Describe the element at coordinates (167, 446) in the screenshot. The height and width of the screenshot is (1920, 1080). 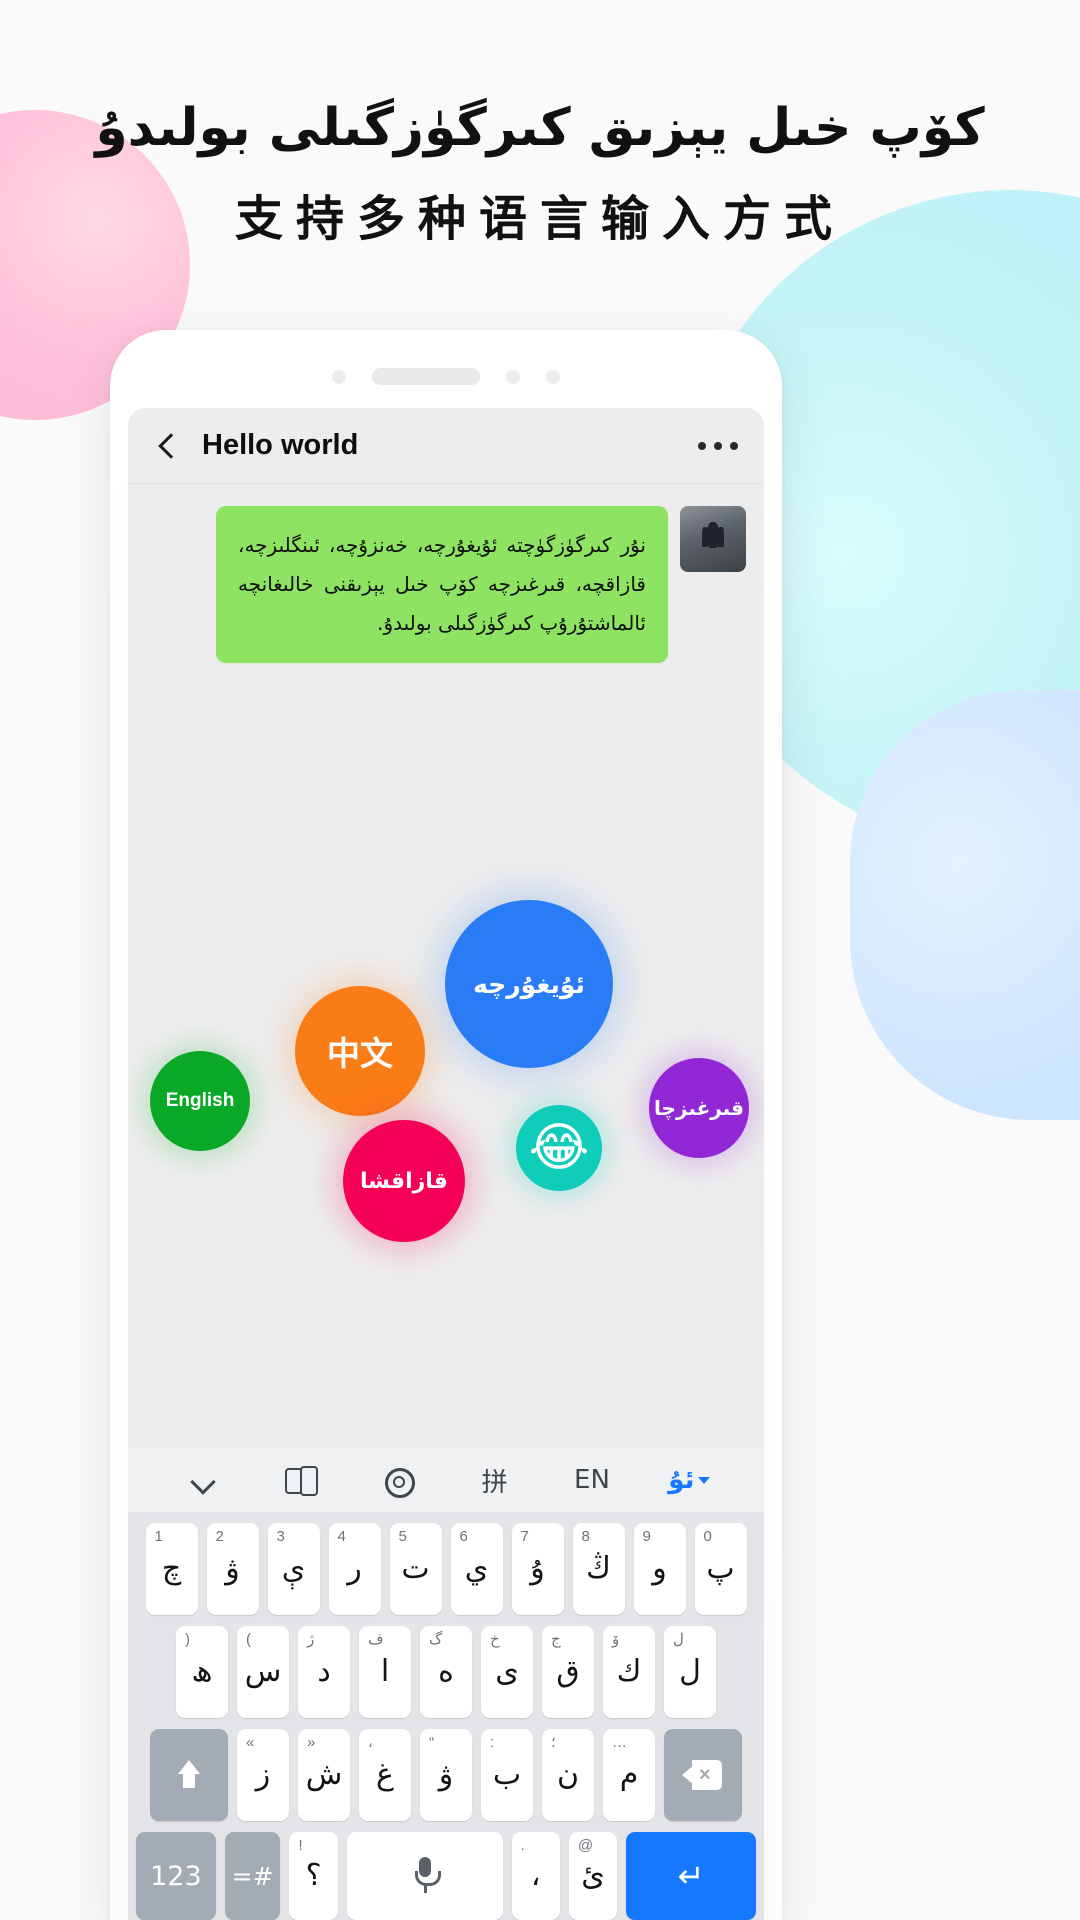
I see `back-chevron-icon` at that location.